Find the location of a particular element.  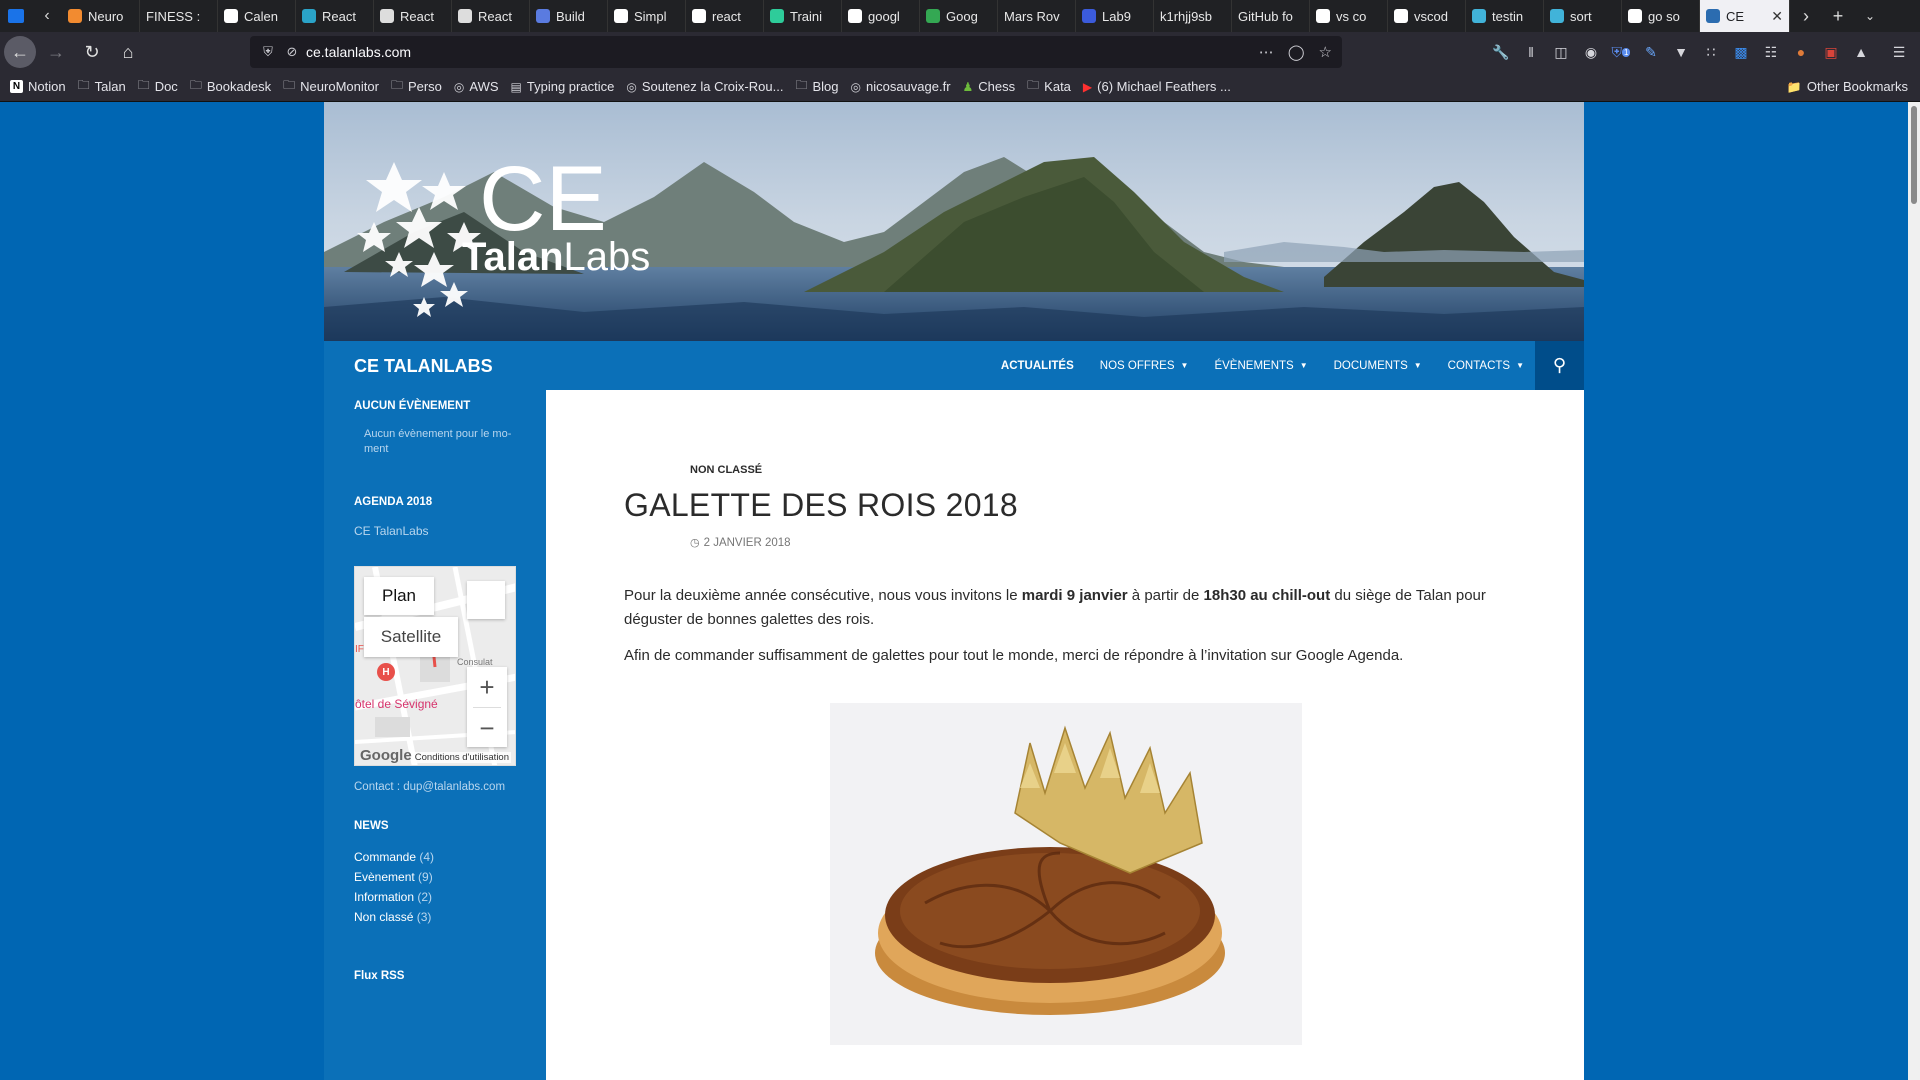

gift-icon: ▣ is located at coordinates (1831, 52).